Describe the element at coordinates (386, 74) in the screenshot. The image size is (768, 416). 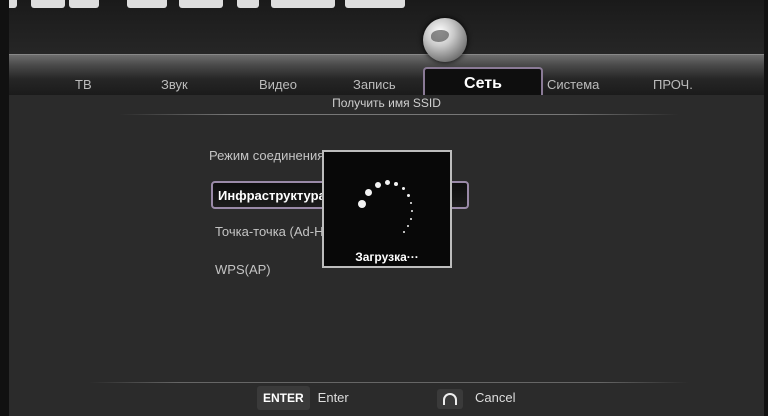
I see `settings-tab-bar: ТВ Звук Видео Запись Сеть Система ПРОЧ.` at that location.